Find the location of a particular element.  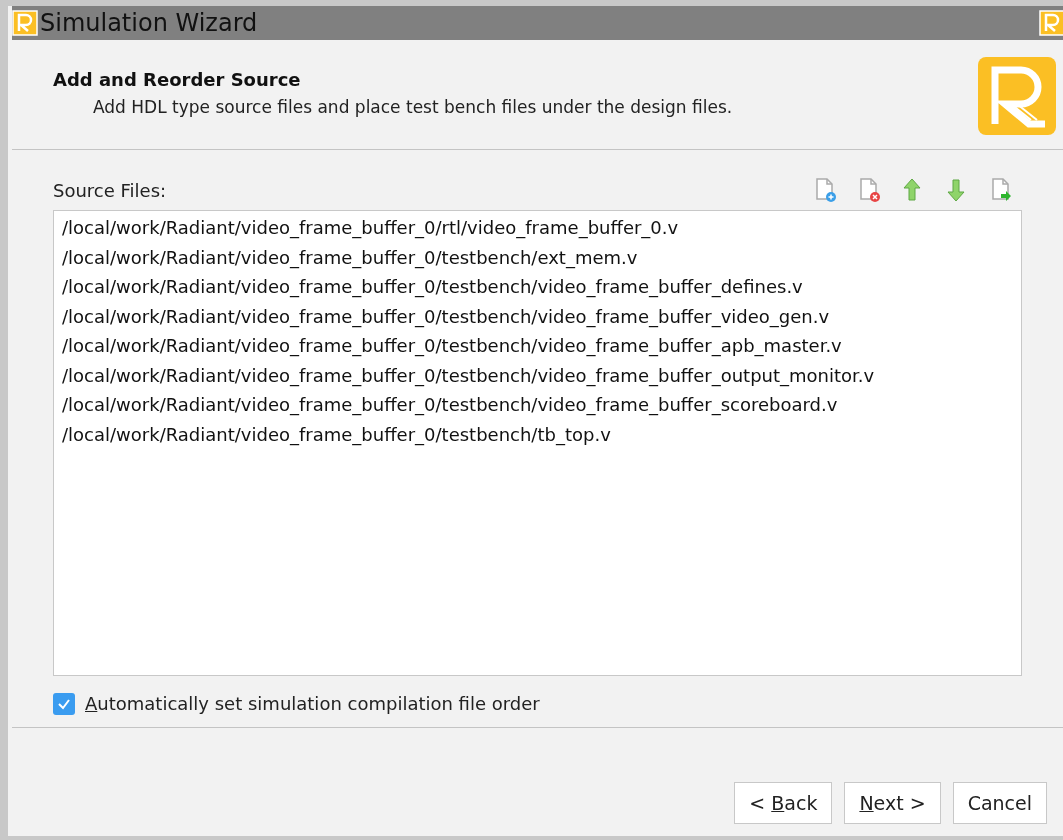

file-path: /local/work/Radiant/video_frame_buffer_0/rtl/video_frame_buffer_0.v is located at coordinates (537, 228).